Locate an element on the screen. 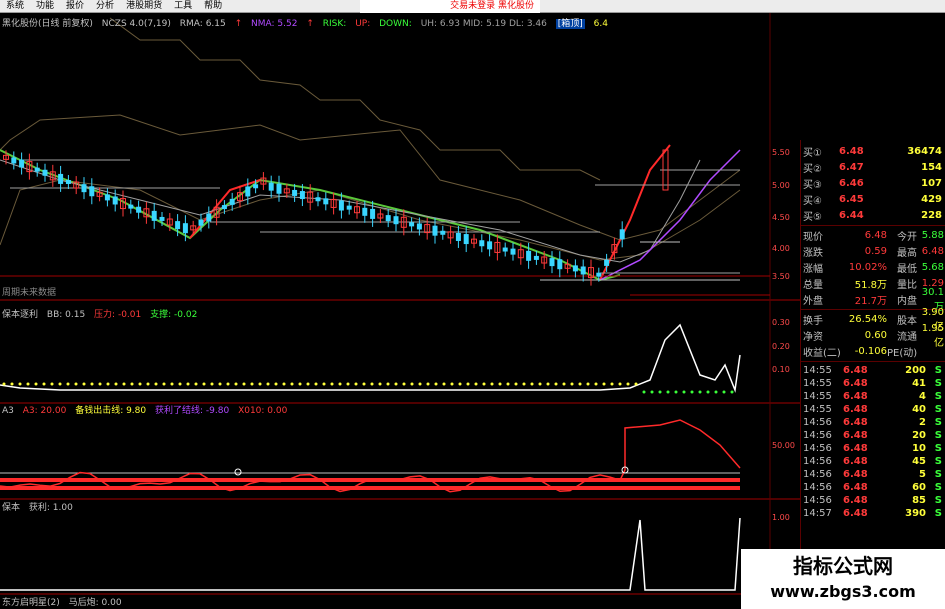 Image resolution: width=945 pixels, height=609 pixels. tick-time: 14:56 is located at coordinates (817, 435).